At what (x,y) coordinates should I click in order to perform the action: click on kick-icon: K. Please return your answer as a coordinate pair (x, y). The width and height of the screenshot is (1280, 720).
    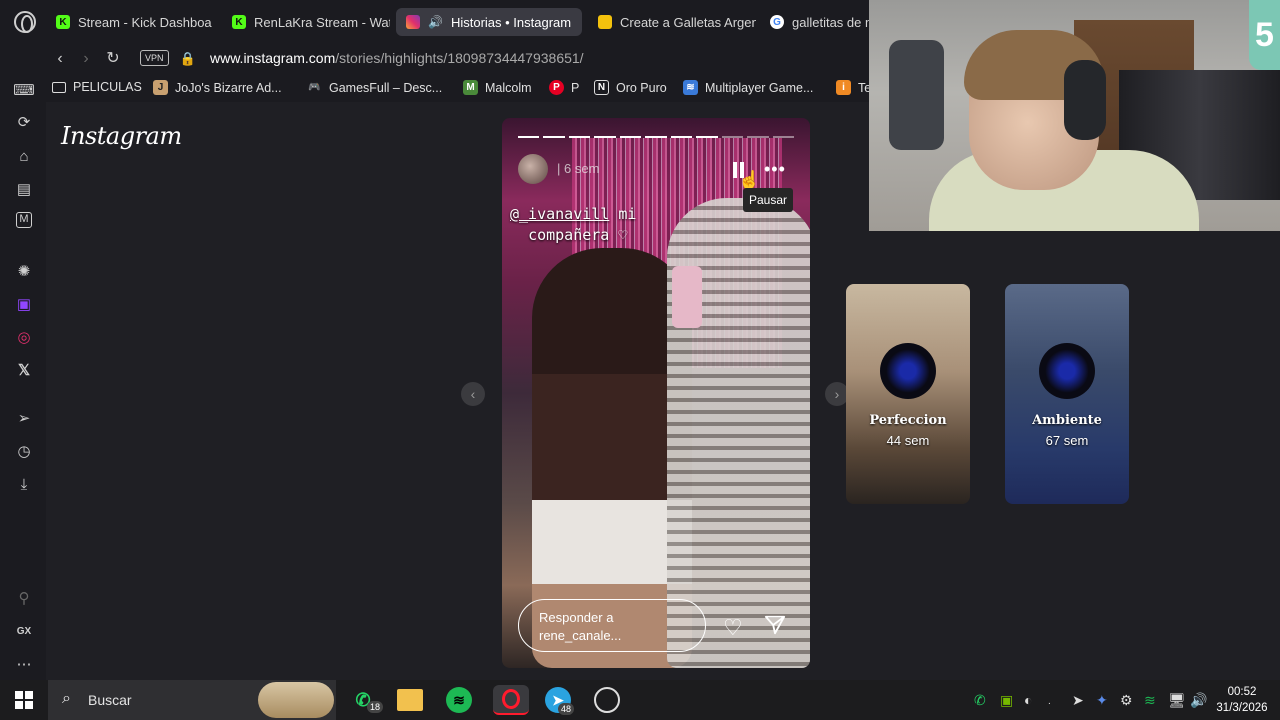
    Looking at the image, I should click on (239, 22).